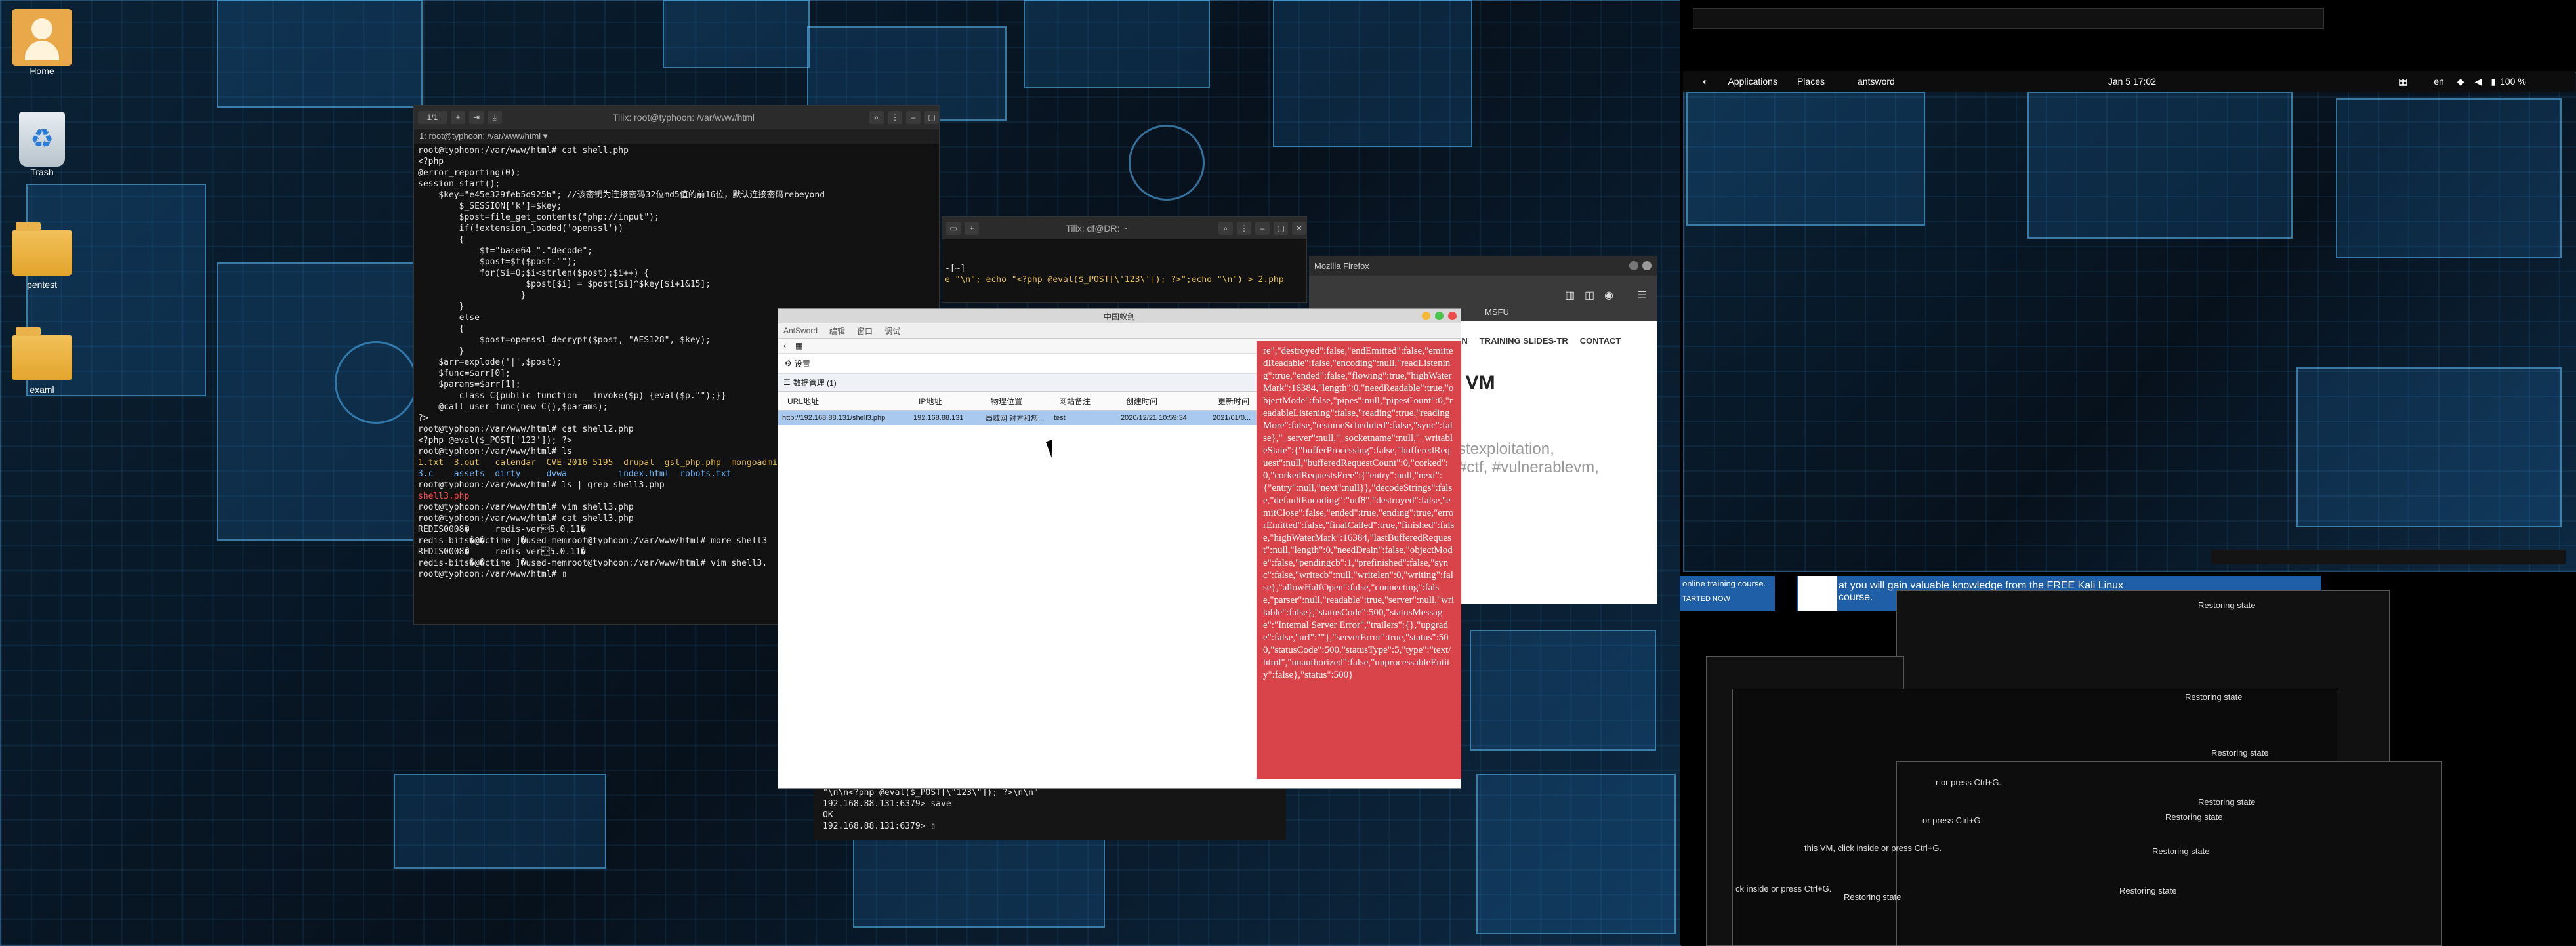 Image resolution: width=2576 pixels, height=946 pixels. Describe the element at coordinates (42, 354) in the screenshot. I see `folder-icon` at that location.